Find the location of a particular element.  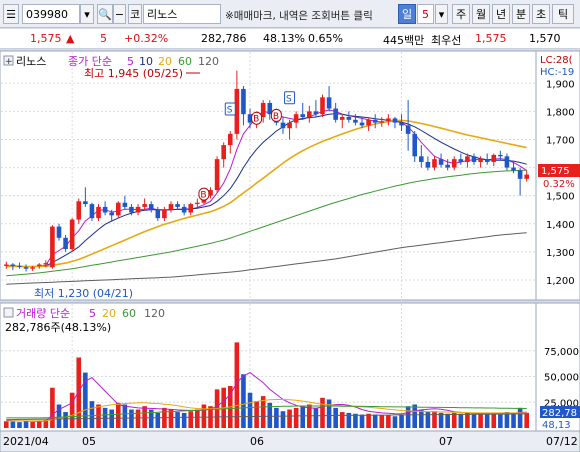

stock-code-input: 039980 is located at coordinates (51, 14).